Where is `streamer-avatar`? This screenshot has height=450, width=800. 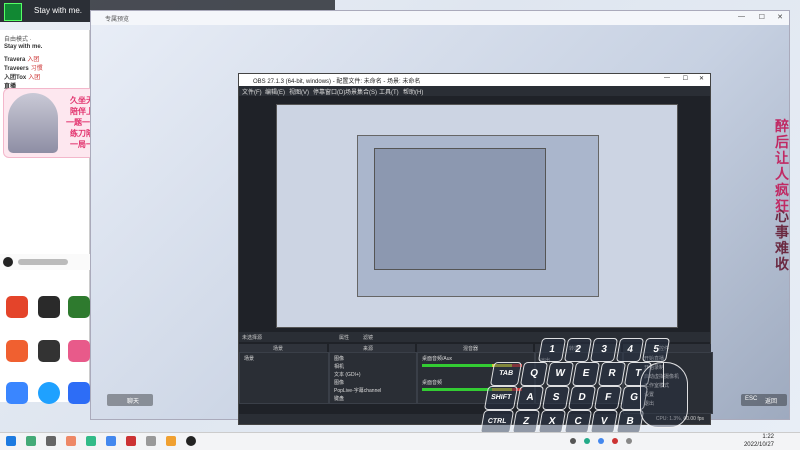
streamer-avatar is located at coordinates (13, 12).